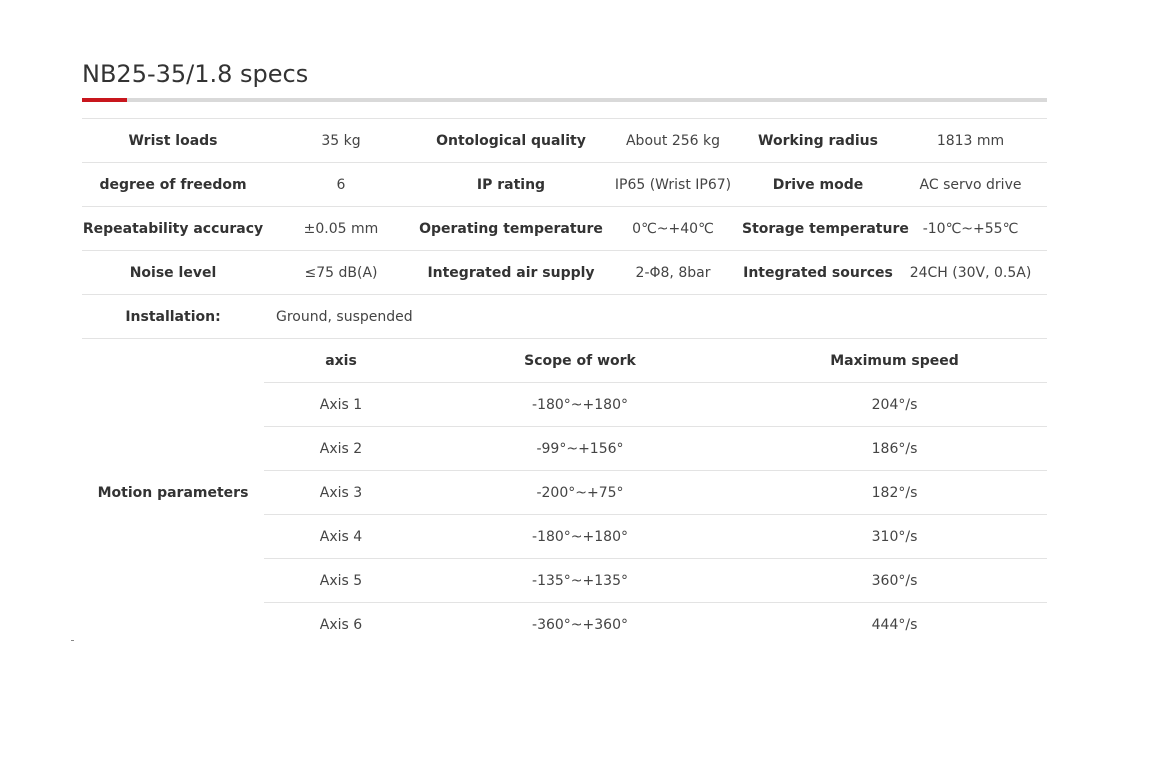 The width and height of the screenshot is (1151, 768). What do you see at coordinates (173, 492) in the screenshot?
I see `motion-parameters-label: Motion parameters` at bounding box center [173, 492].